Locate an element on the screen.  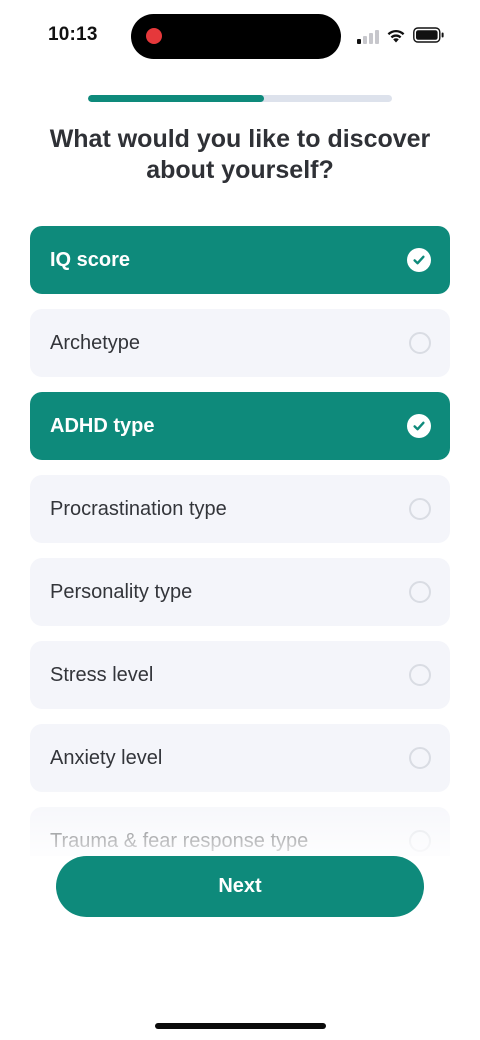
dynamic-island is located at coordinates (236, 36).